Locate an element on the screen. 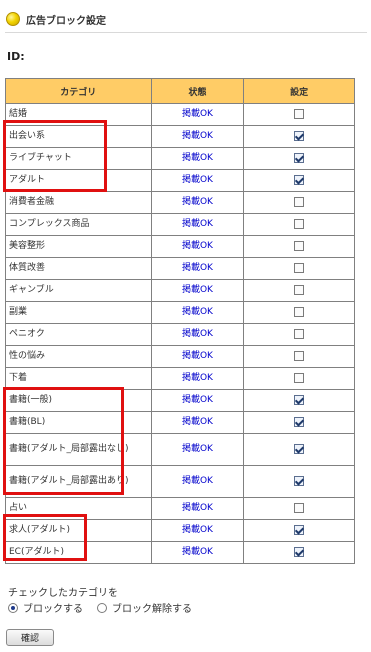  table-row: 書籍(一般) 掲載OK is located at coordinates (180, 400).